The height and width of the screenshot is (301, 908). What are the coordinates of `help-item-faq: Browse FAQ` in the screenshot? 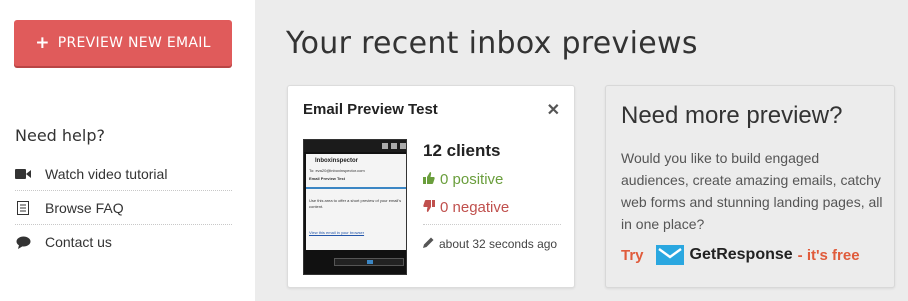 It's located at (123, 208).